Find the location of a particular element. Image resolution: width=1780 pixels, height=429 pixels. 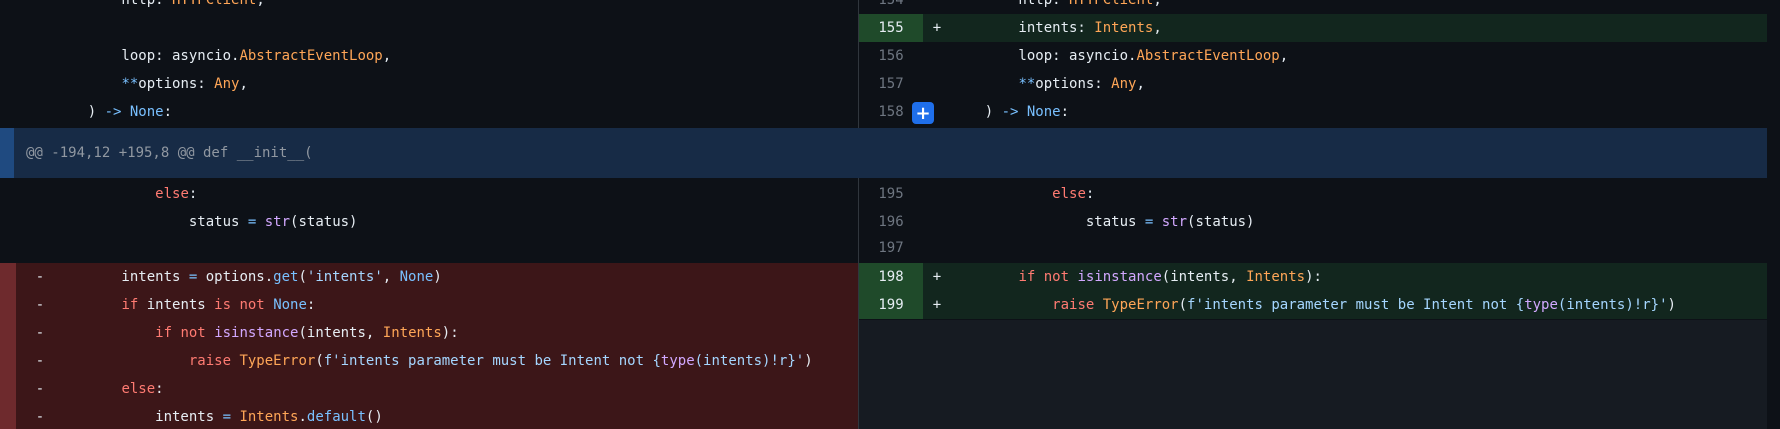

code-text: intents = Intents.default() is located at coordinates (218, 417).